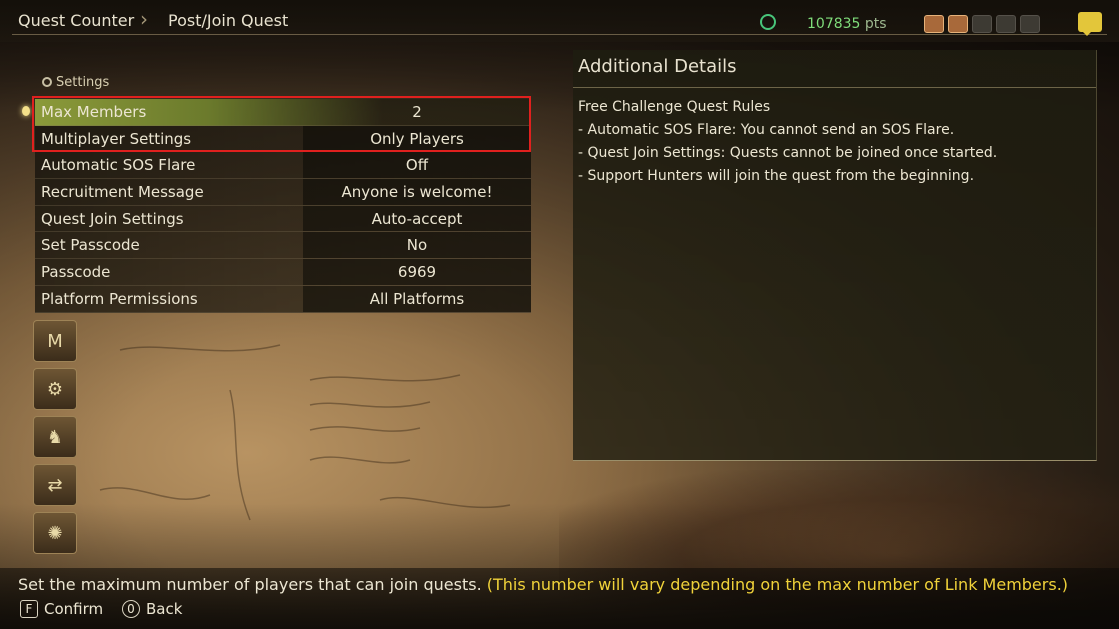 The image size is (1119, 629). I want to click on back-hint: 0 Back, so click(152, 609).